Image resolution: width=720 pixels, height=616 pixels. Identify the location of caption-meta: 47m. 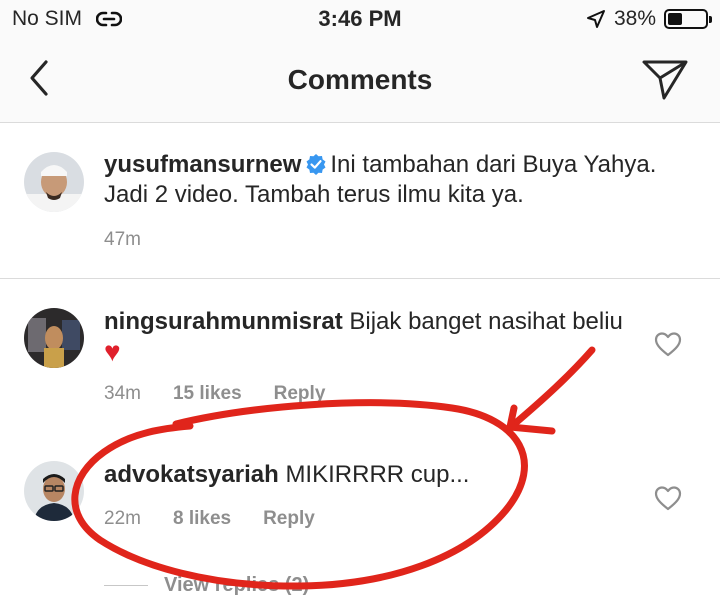
(122, 240).